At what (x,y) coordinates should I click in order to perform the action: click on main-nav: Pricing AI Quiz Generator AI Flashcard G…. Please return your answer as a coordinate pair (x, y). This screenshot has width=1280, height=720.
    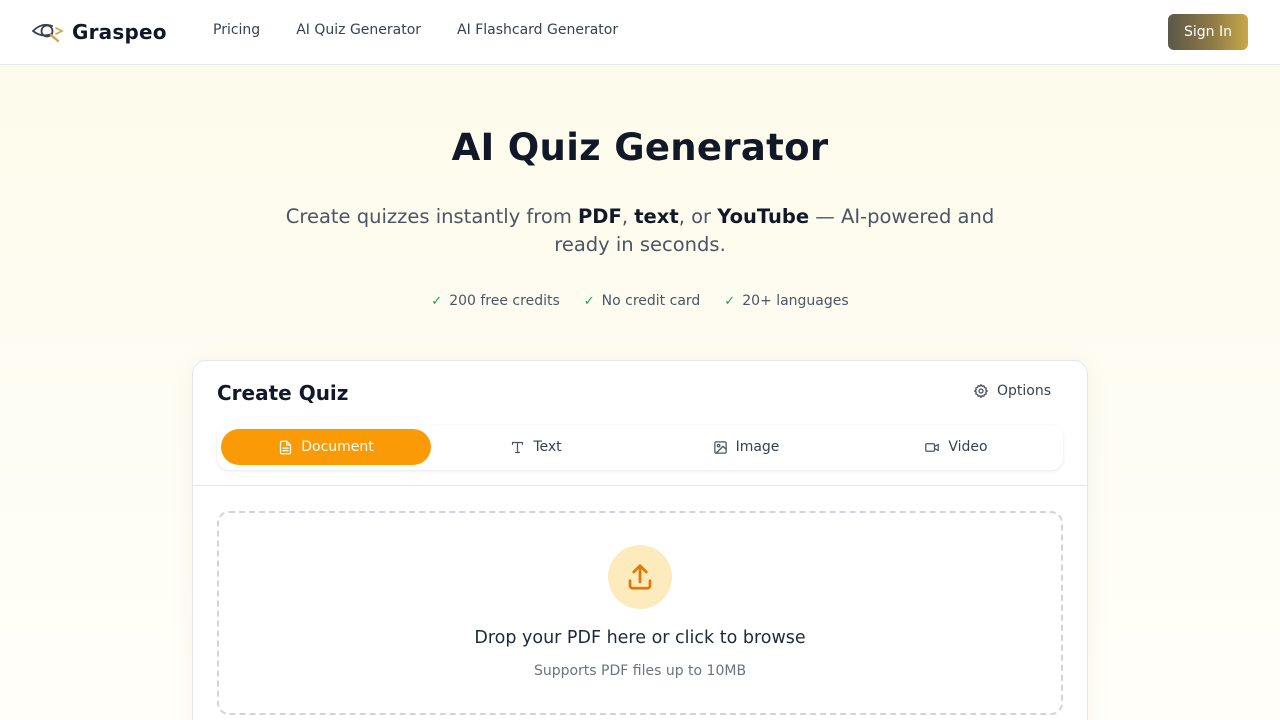
    Looking at the image, I should click on (433, 30).